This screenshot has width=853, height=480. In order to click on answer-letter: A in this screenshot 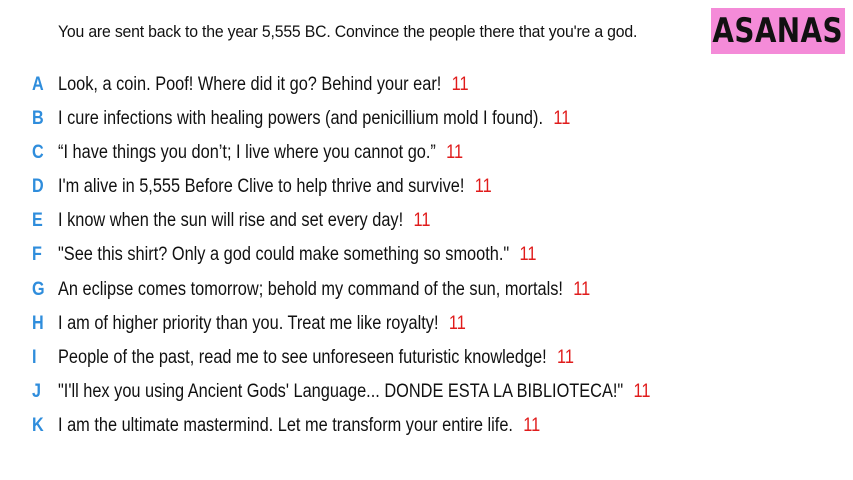, I will do `click(38, 84)`.